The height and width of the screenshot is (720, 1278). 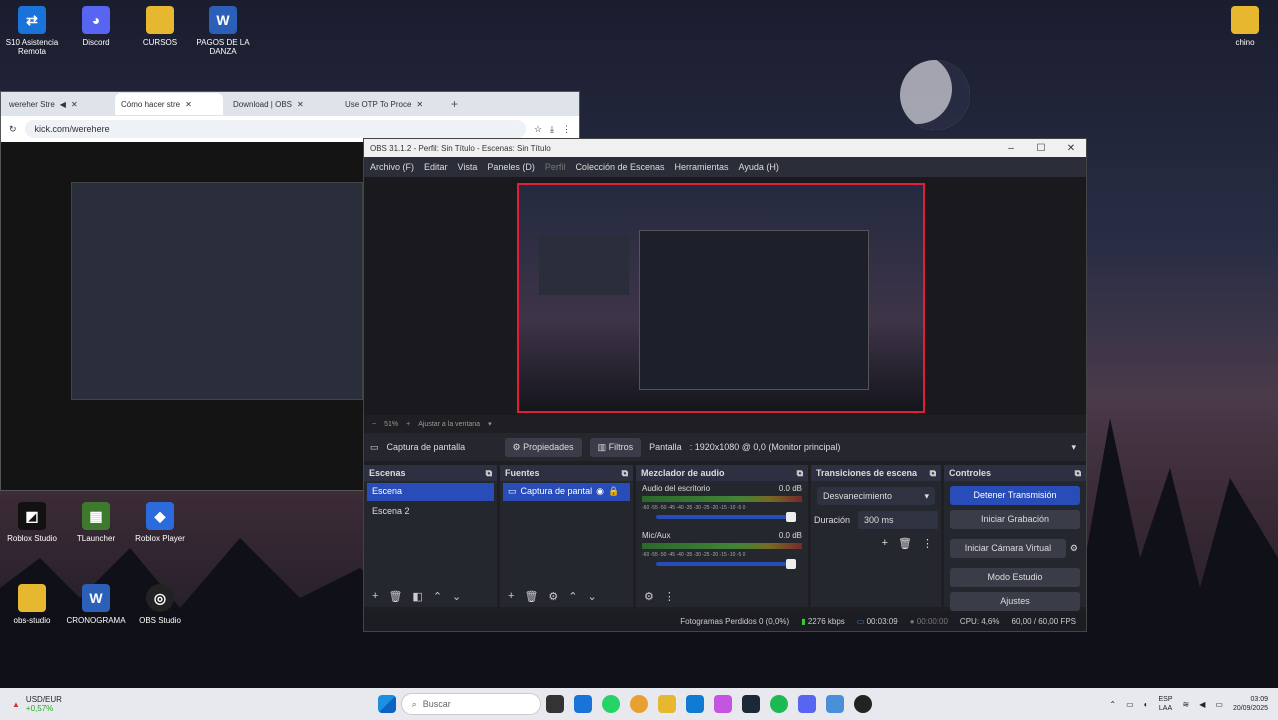 I want to click on browser-tab: Use OTP To Proce ✕, so click(x=393, y=104).